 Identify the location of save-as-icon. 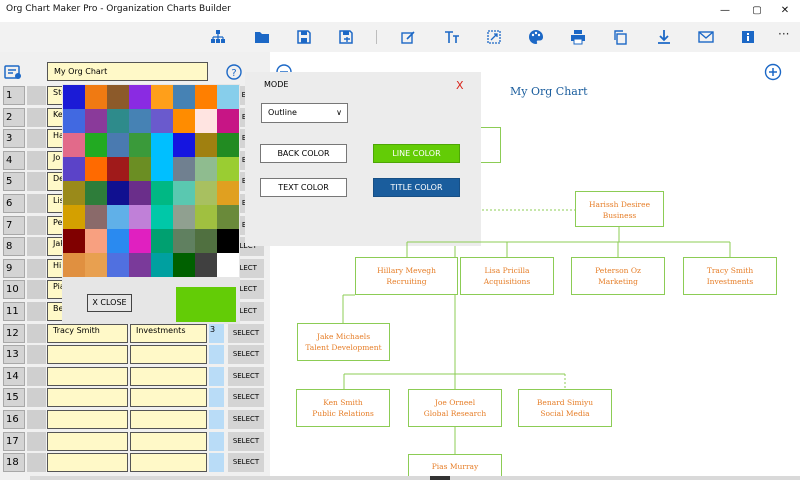
(346, 37).